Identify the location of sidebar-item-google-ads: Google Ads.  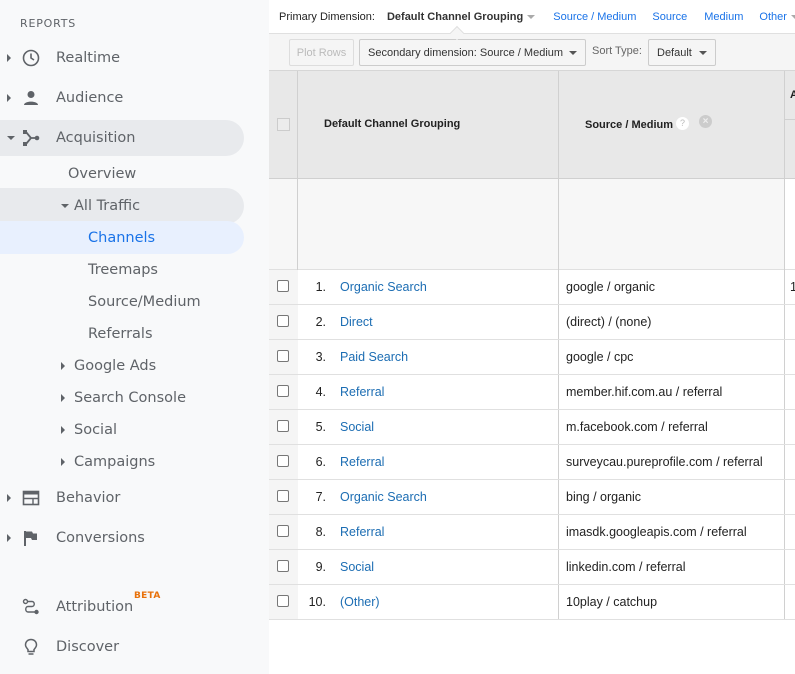
(122, 366).